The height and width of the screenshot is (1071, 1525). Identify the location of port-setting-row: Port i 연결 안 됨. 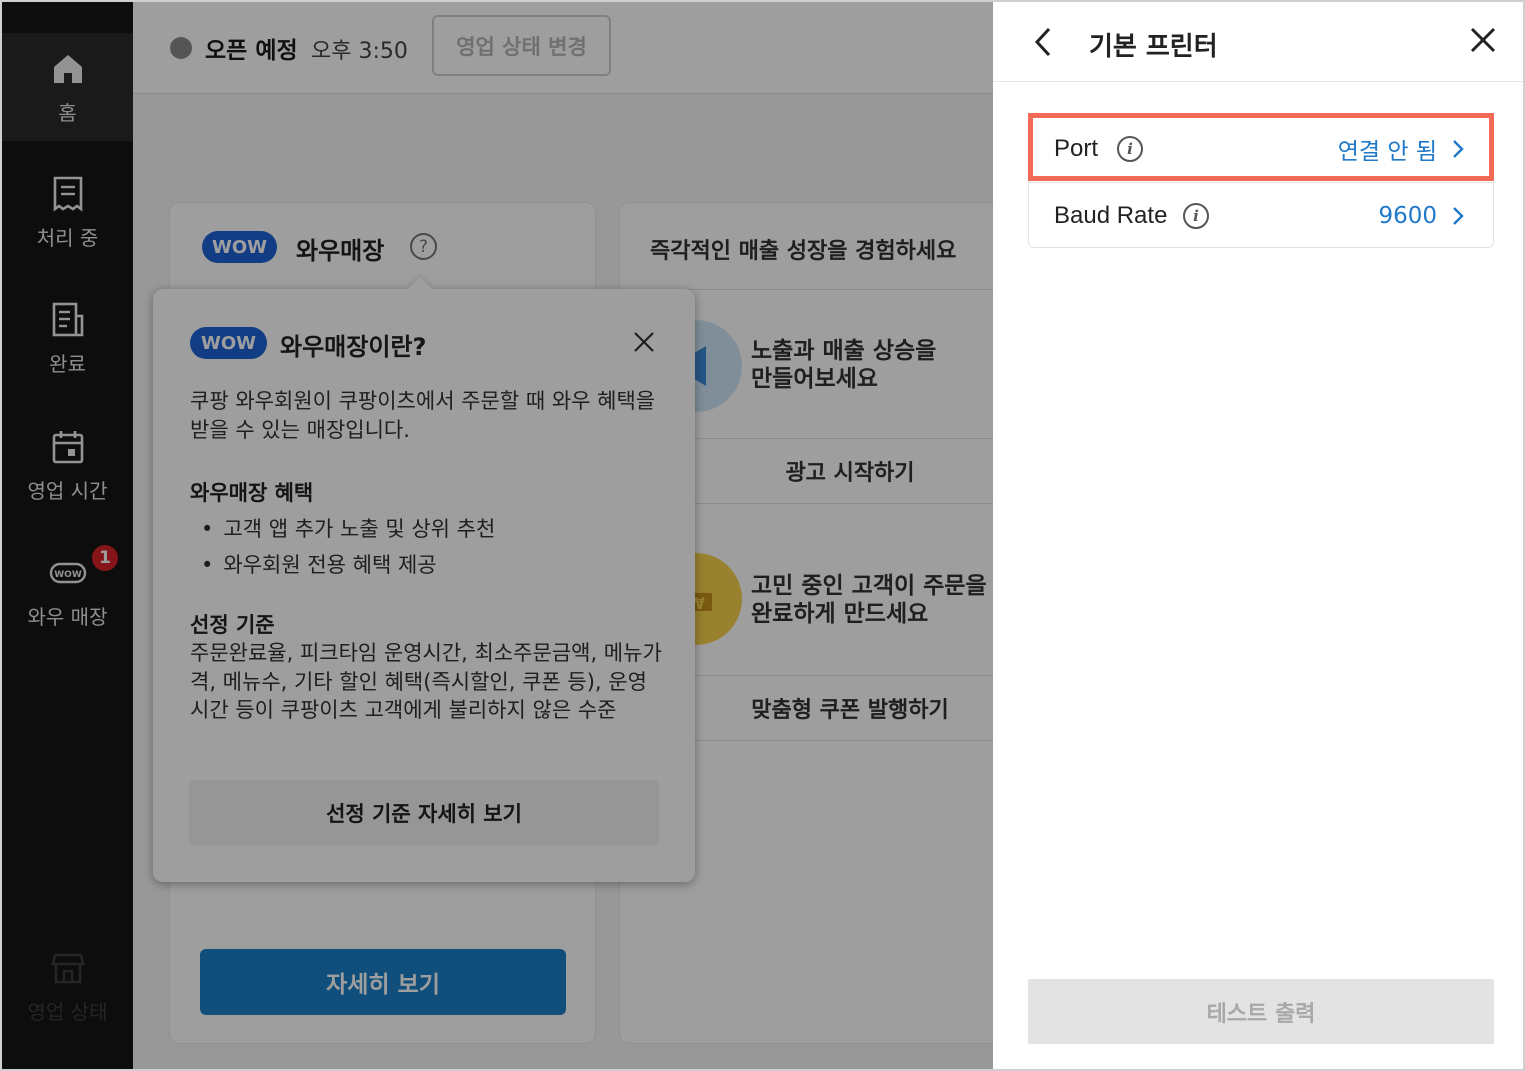
(1262, 149).